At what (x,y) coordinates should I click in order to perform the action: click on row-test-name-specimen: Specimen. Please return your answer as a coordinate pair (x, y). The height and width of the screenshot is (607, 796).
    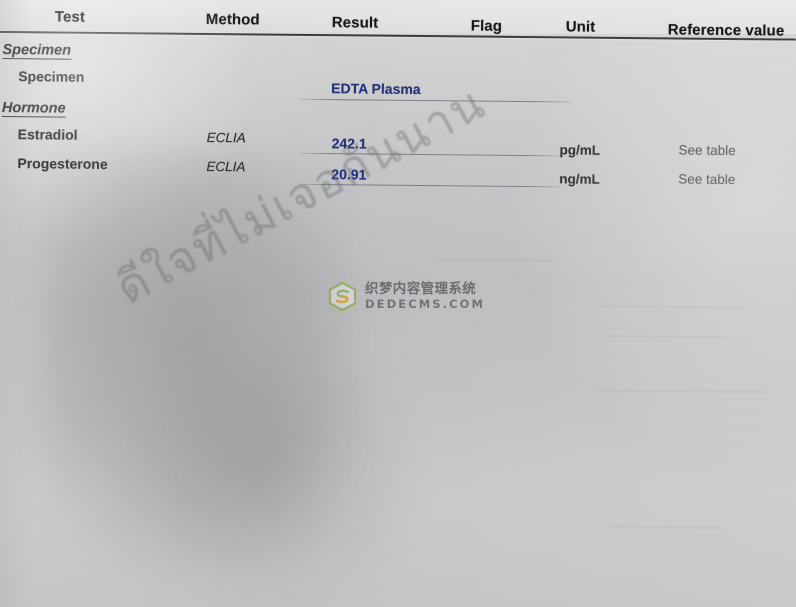
    Looking at the image, I should click on (51, 76).